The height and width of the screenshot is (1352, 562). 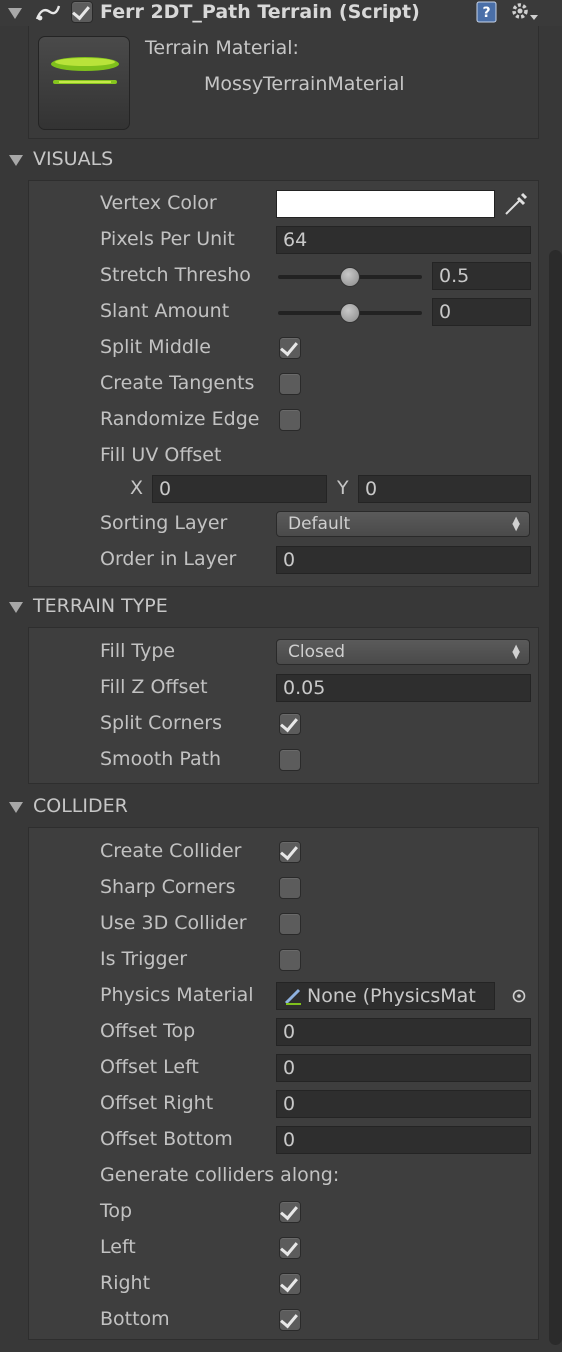 What do you see at coordinates (148, 1031) in the screenshot?
I see `offset-top-label: Offset Top` at bounding box center [148, 1031].